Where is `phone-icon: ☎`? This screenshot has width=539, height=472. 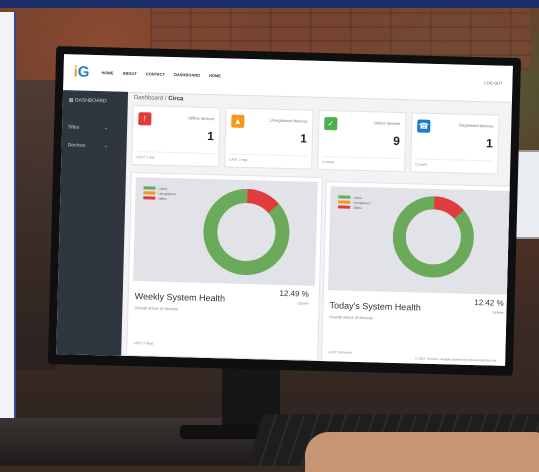 phone-icon: ☎ is located at coordinates (424, 126).